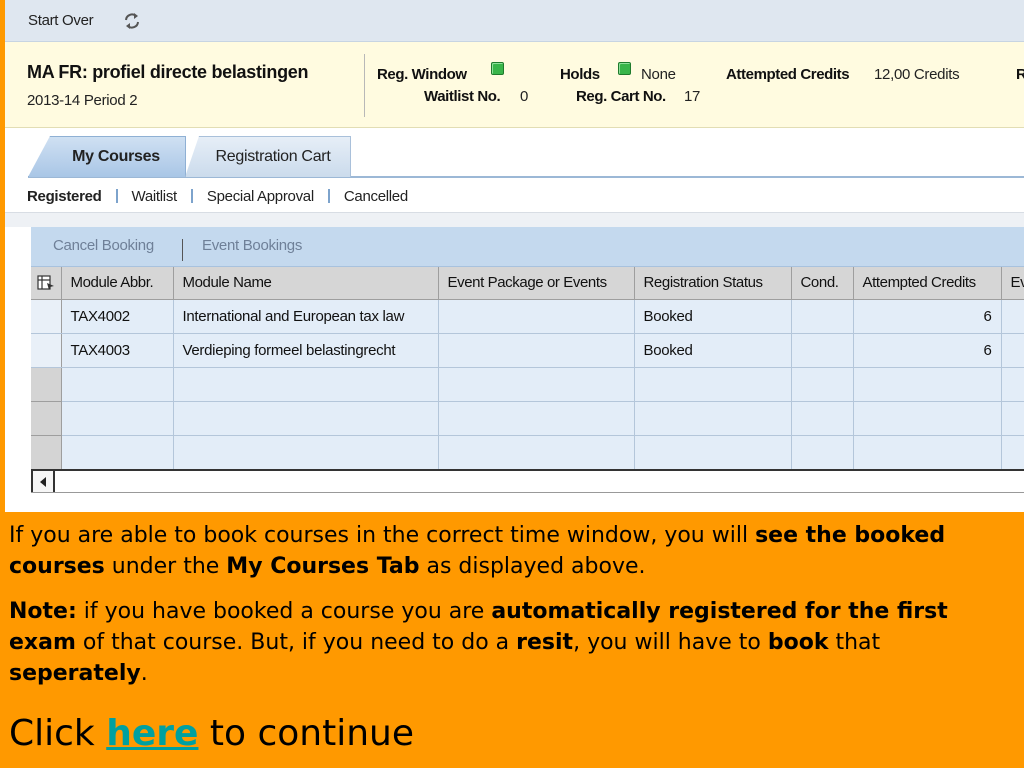  What do you see at coordinates (927, 283) in the screenshot?
I see `column-header-attempted-credits: Attempted Credits` at bounding box center [927, 283].